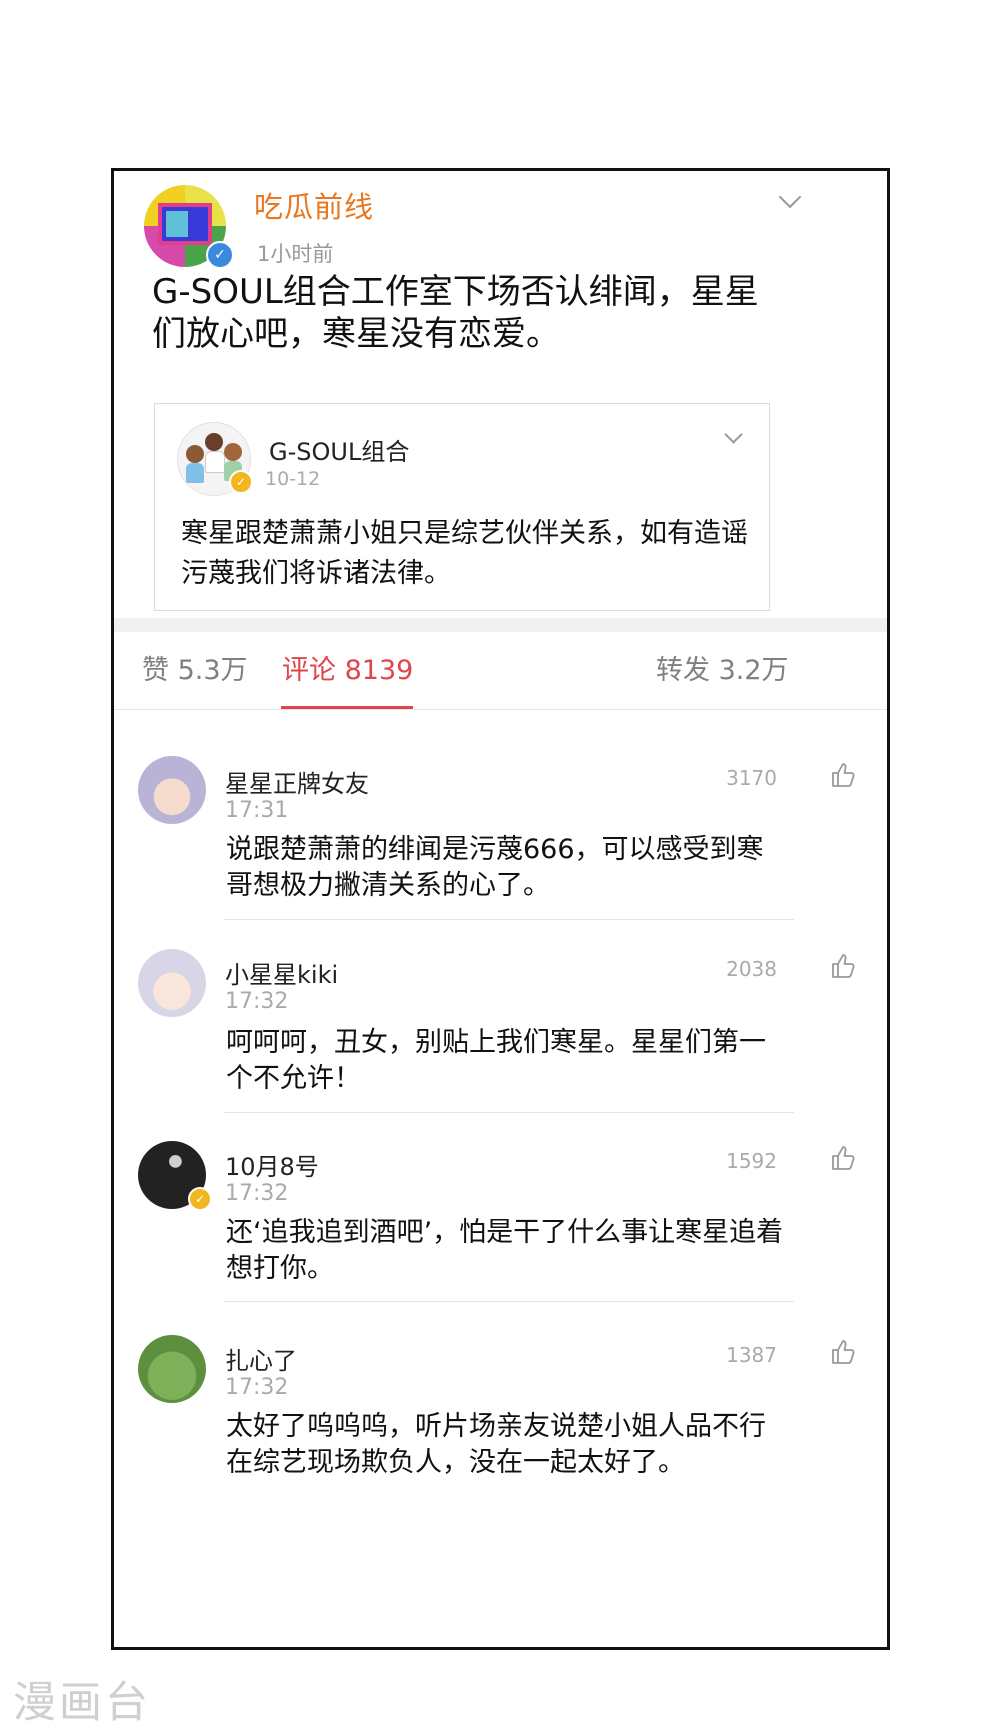 The image size is (1000, 1730). I want to click on tab-comments: 评论 8139, so click(347, 667).